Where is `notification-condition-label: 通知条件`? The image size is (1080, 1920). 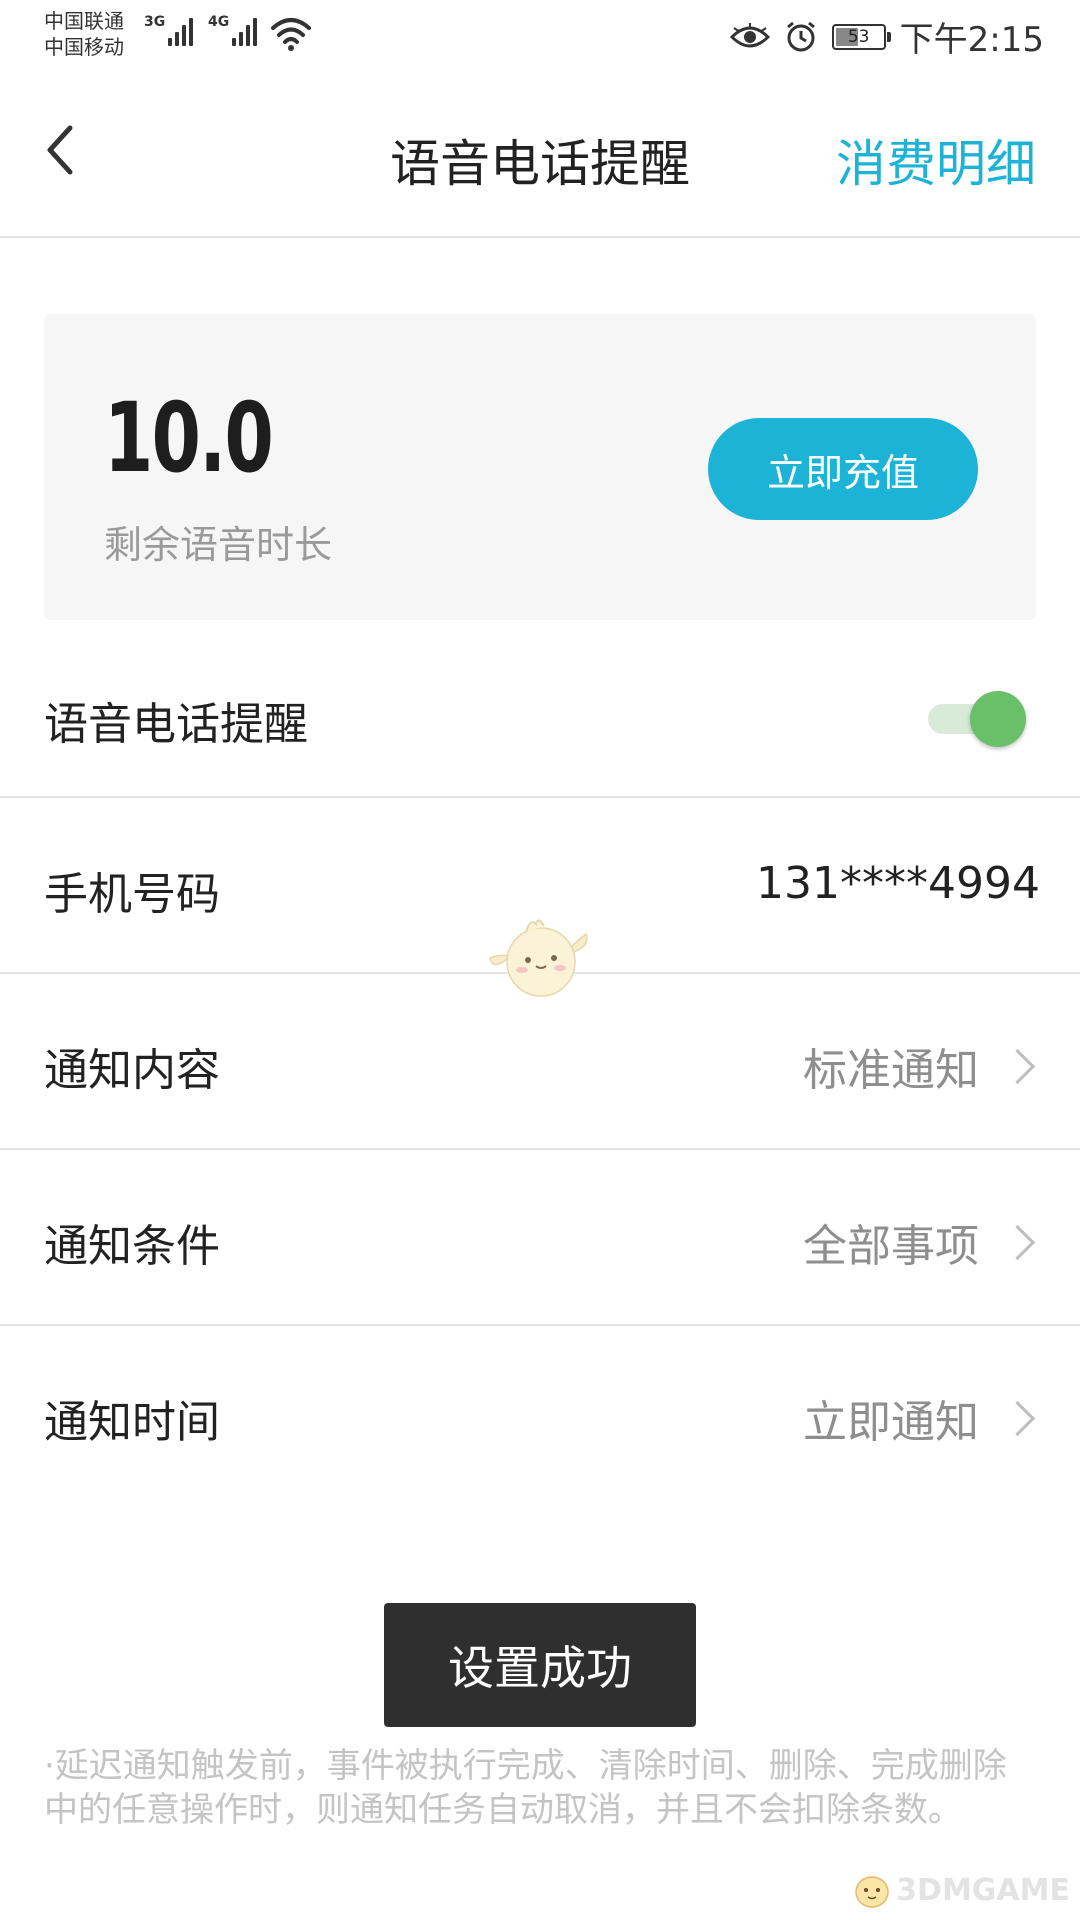
notification-condition-label: 通知条件 is located at coordinates (132, 1246).